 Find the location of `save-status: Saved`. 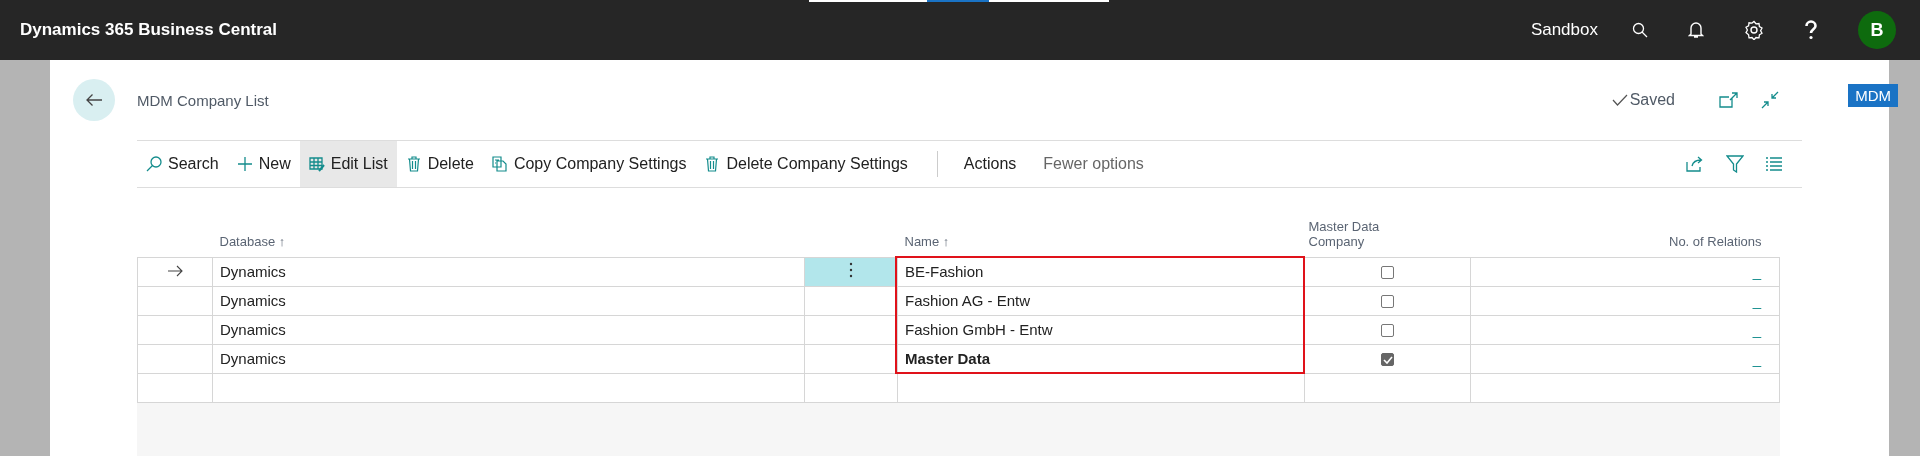

save-status: Saved is located at coordinates (1652, 100).